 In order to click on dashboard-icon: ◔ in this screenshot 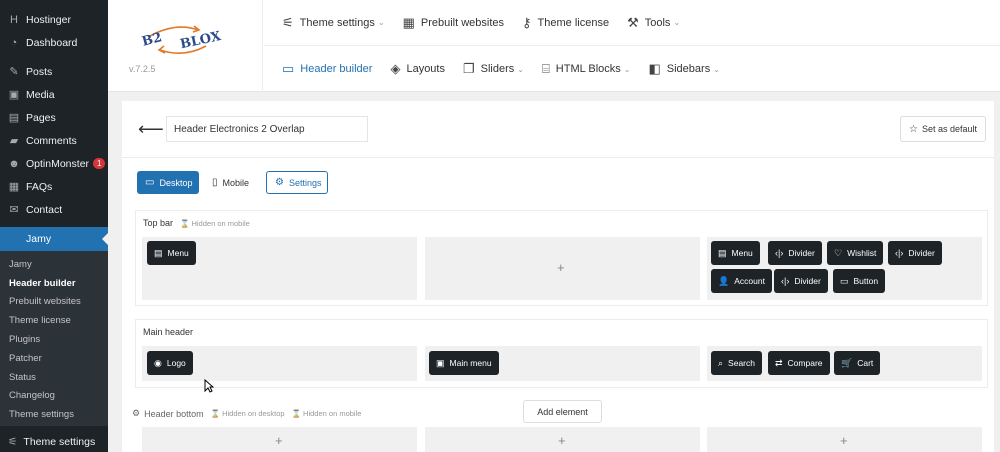, I will do `click(14, 42)`.